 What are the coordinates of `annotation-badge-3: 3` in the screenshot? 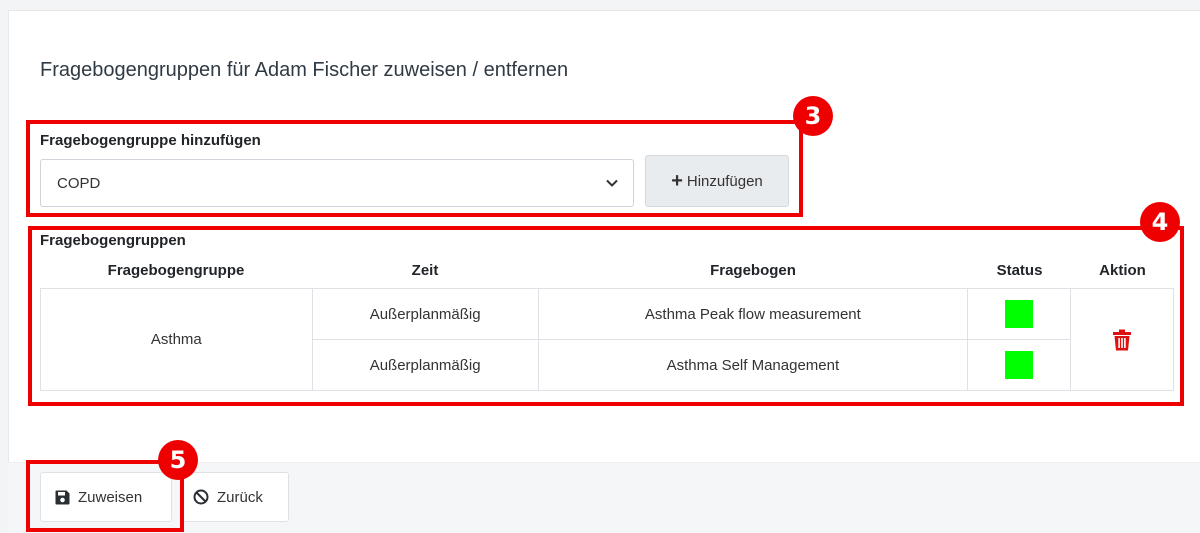 It's located at (813, 116).